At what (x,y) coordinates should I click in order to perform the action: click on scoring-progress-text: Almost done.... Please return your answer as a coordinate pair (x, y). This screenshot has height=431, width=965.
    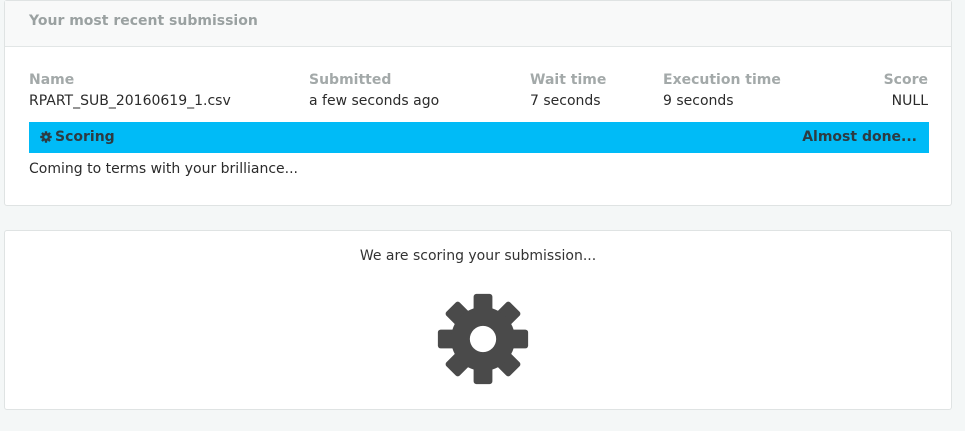
    Looking at the image, I should click on (859, 137).